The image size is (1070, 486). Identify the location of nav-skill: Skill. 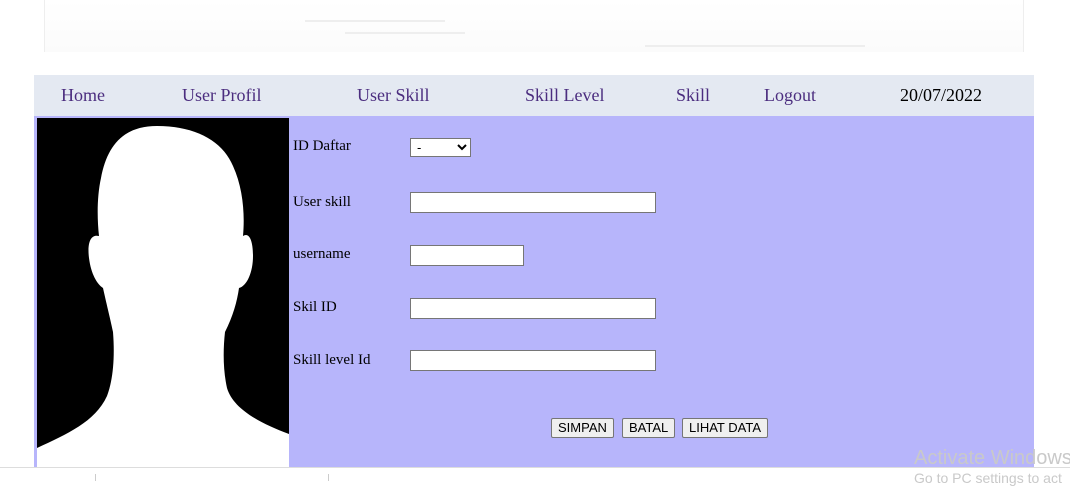
(693, 95).